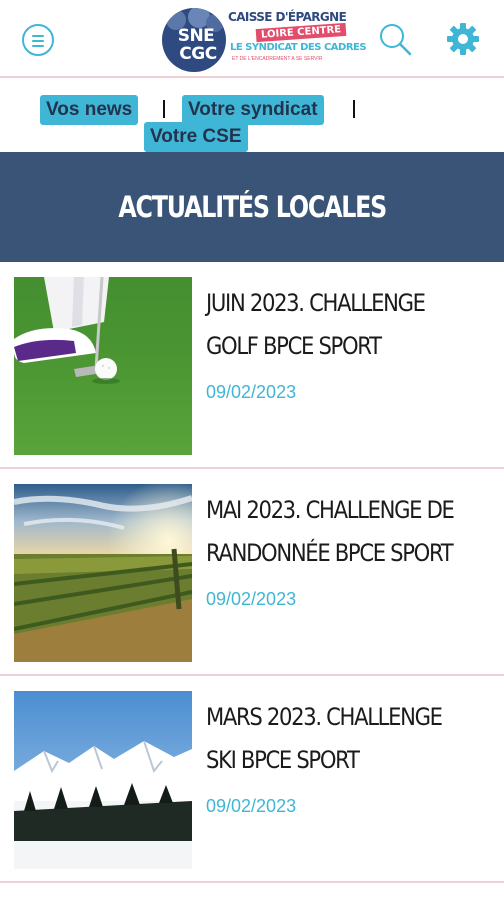  What do you see at coordinates (333, 325) in the screenshot?
I see `news-title: JUIN 2023. CHALLENGE GOLF BPCE SPORT` at bounding box center [333, 325].